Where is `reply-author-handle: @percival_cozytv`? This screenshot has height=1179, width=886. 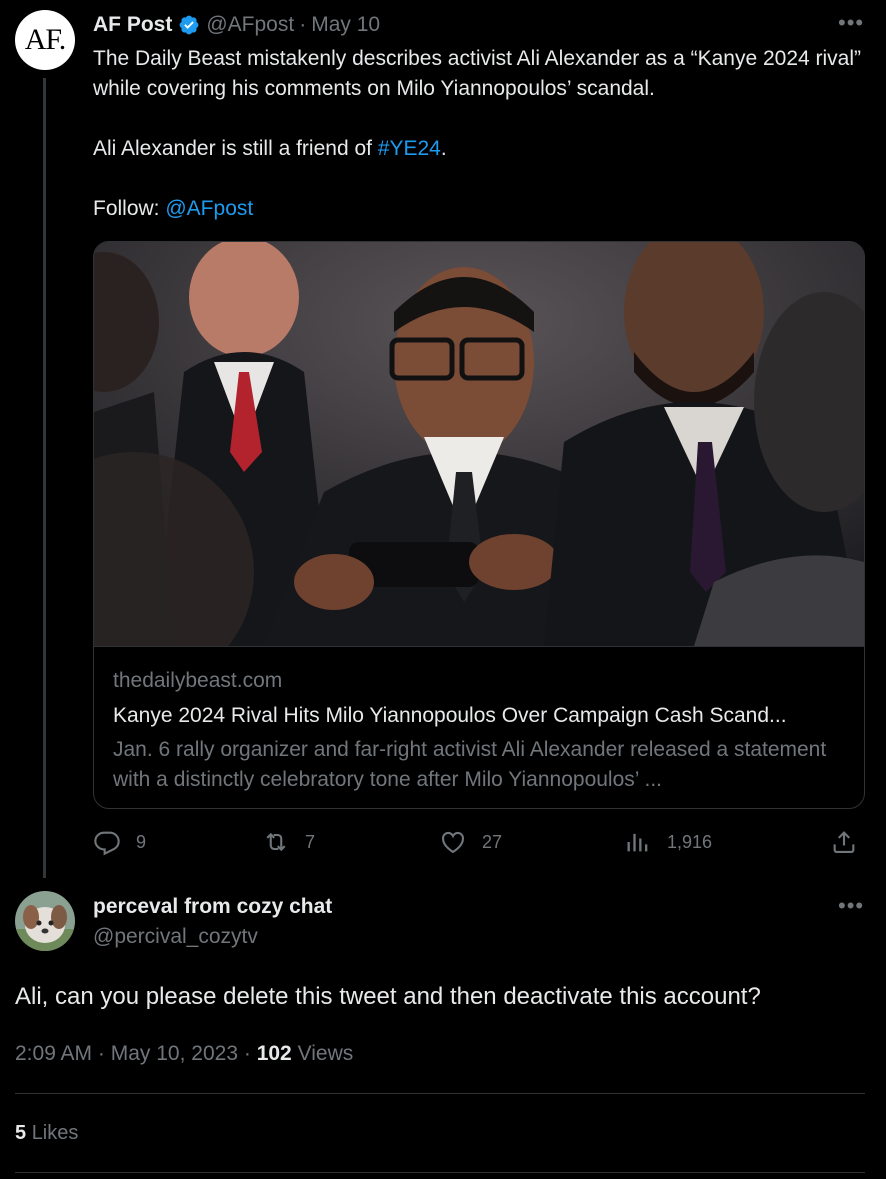 reply-author-handle: @percival_cozytv is located at coordinates (175, 937).